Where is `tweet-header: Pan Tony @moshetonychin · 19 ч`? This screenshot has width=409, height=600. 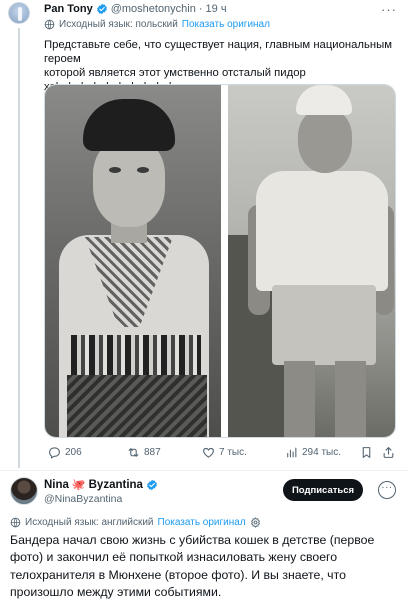
tweet-header: Pan Tony @moshetonychin · 19 ч is located at coordinates (135, 9).